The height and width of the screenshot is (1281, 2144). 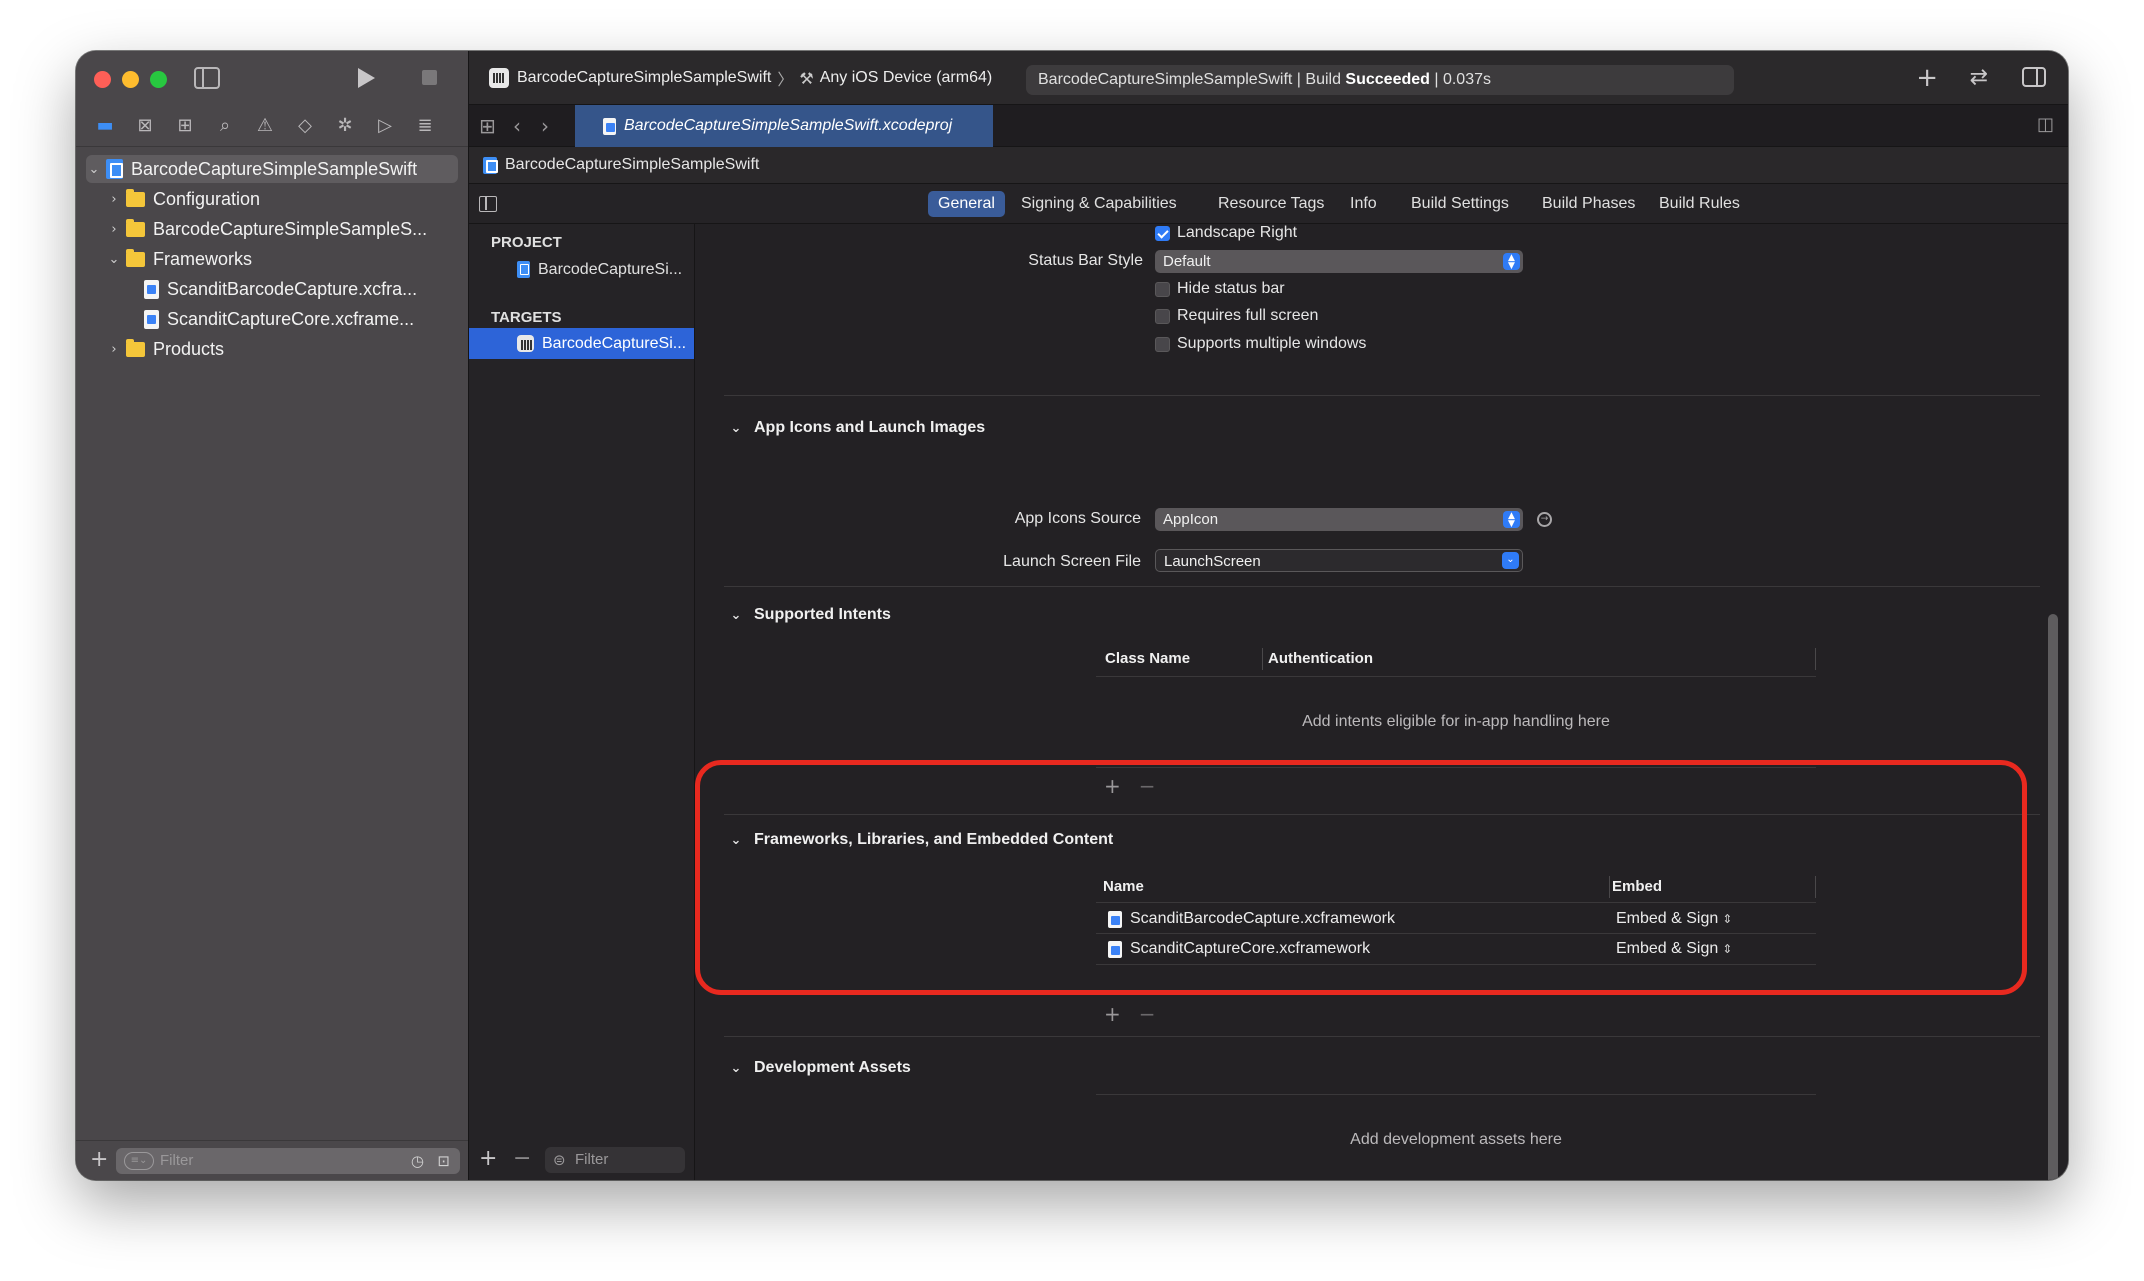 I want to click on tree-item-label: Frameworks, so click(x=203, y=258).